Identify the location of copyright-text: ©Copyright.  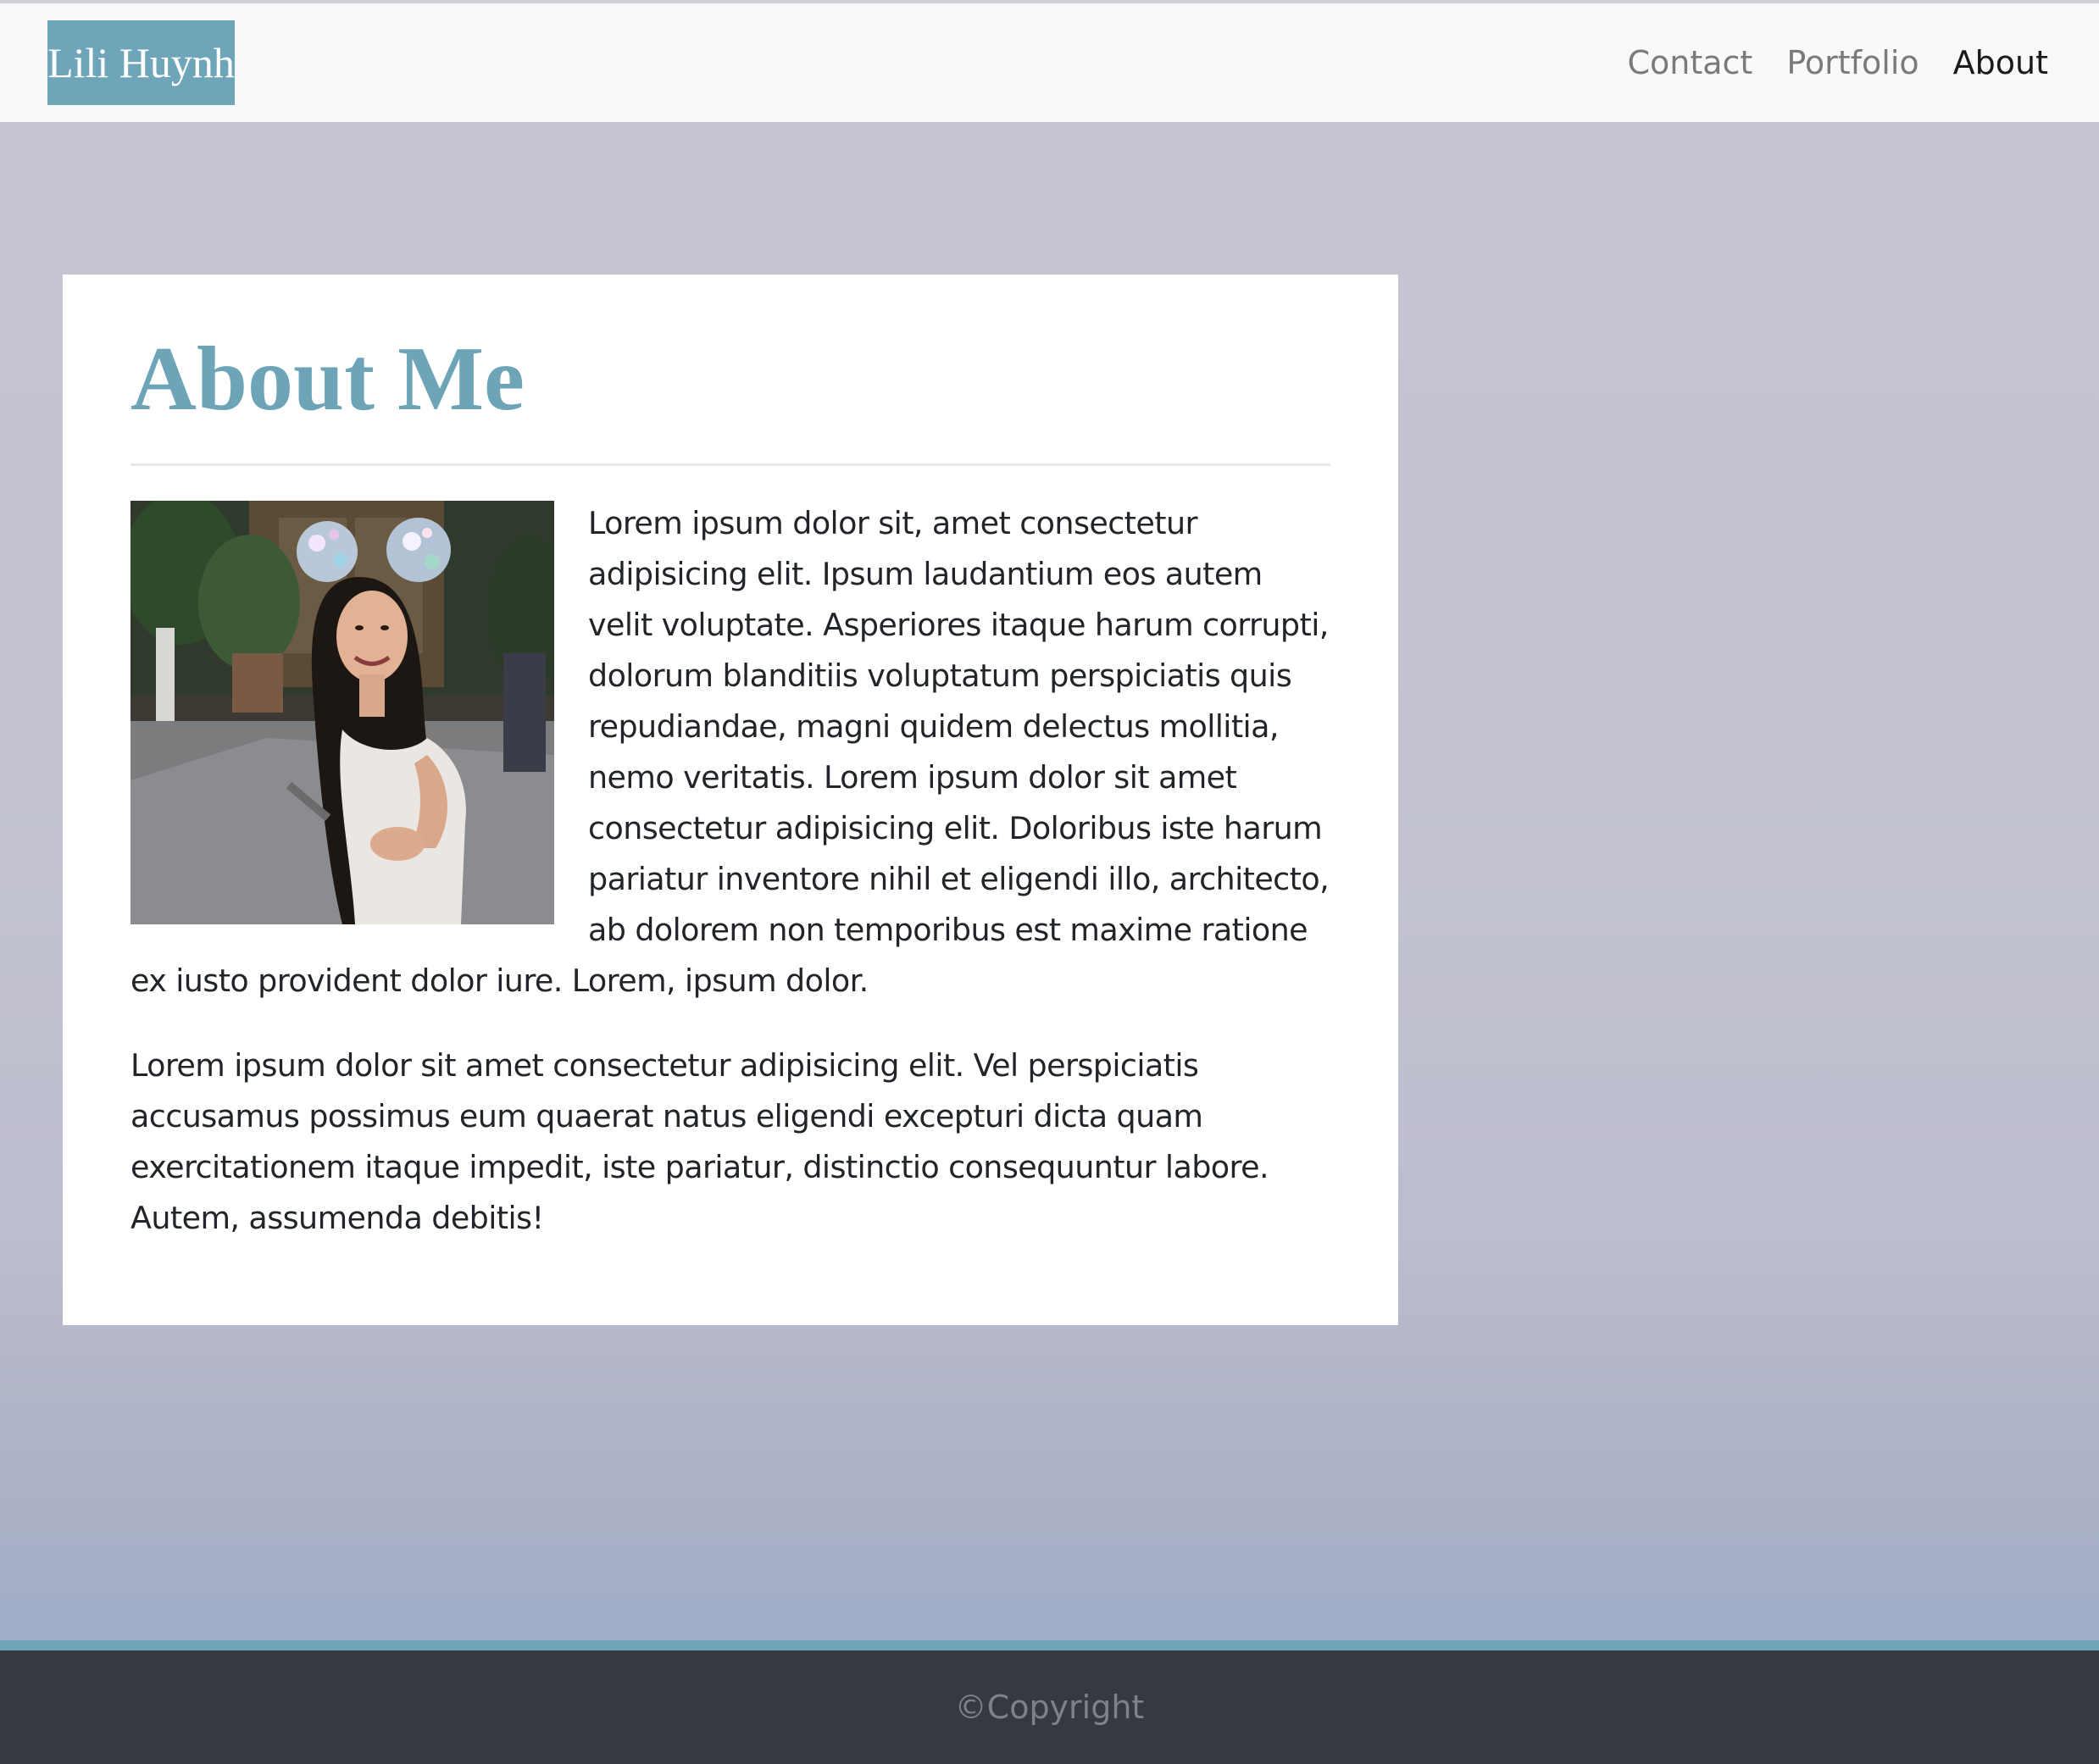
(1049, 1707).